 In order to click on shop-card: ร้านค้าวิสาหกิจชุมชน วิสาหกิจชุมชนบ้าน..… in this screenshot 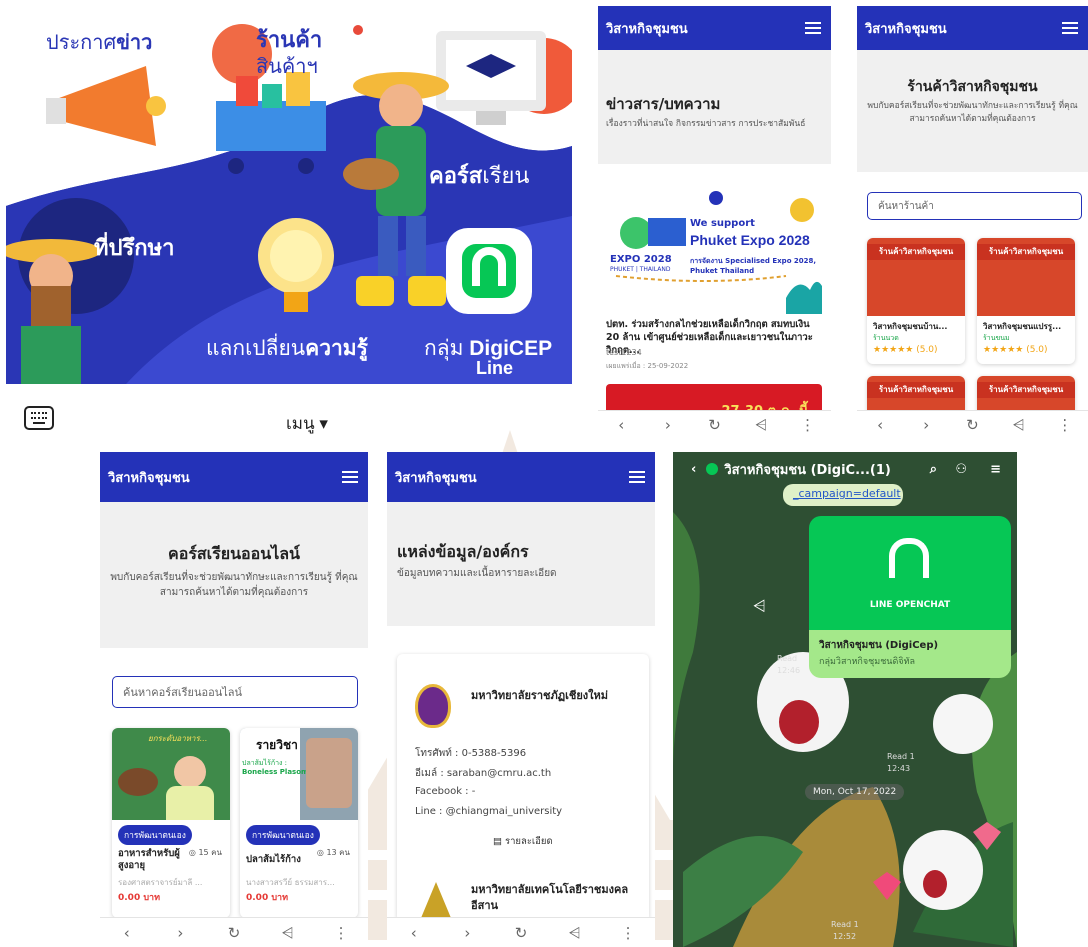, I will do `click(916, 301)`.